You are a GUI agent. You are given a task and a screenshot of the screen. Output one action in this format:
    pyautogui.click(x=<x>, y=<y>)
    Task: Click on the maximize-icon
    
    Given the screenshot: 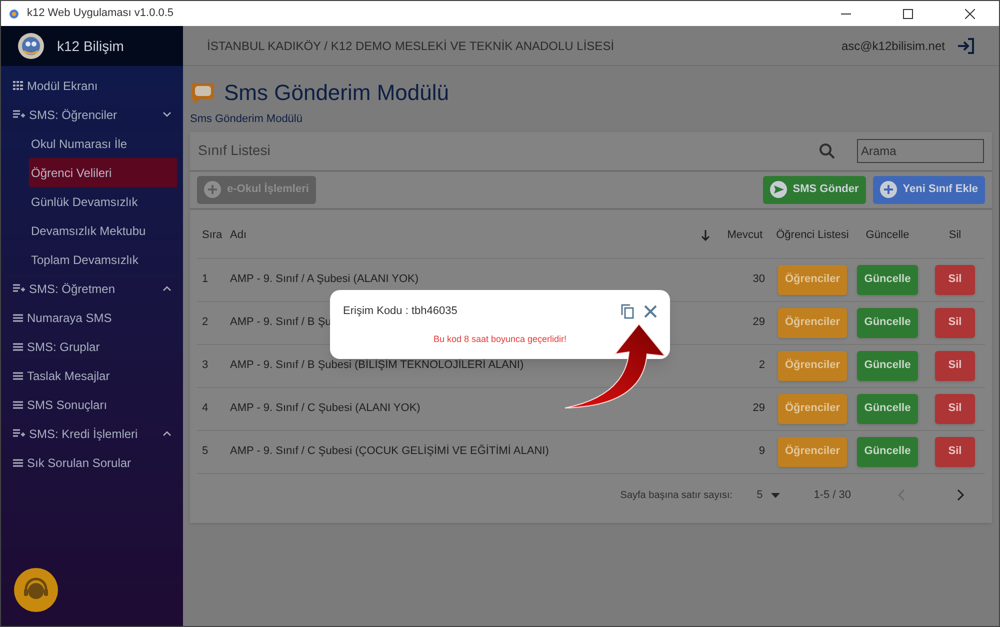 What is the action you would take?
    pyautogui.click(x=908, y=13)
    